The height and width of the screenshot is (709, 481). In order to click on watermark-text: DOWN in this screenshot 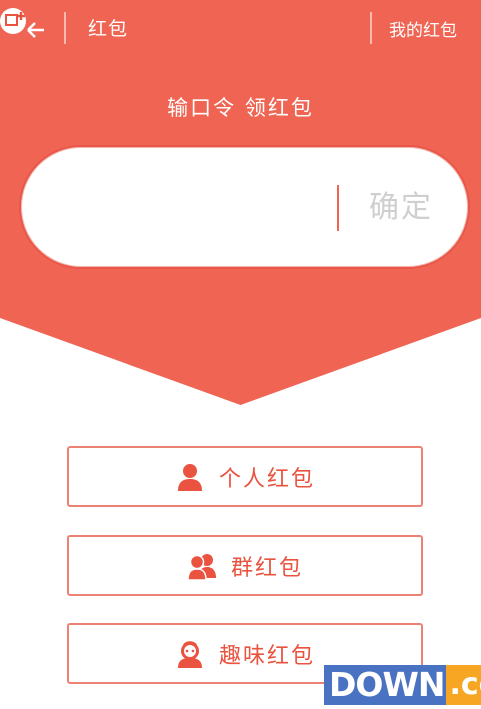, I will do `click(385, 685)`.